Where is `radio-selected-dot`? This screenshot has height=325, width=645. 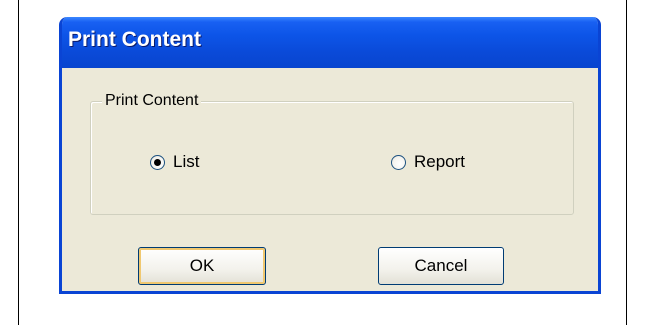
radio-selected-dot is located at coordinates (157, 162).